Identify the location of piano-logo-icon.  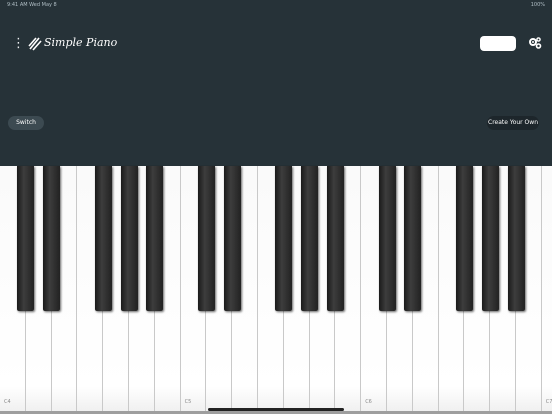
(35, 44).